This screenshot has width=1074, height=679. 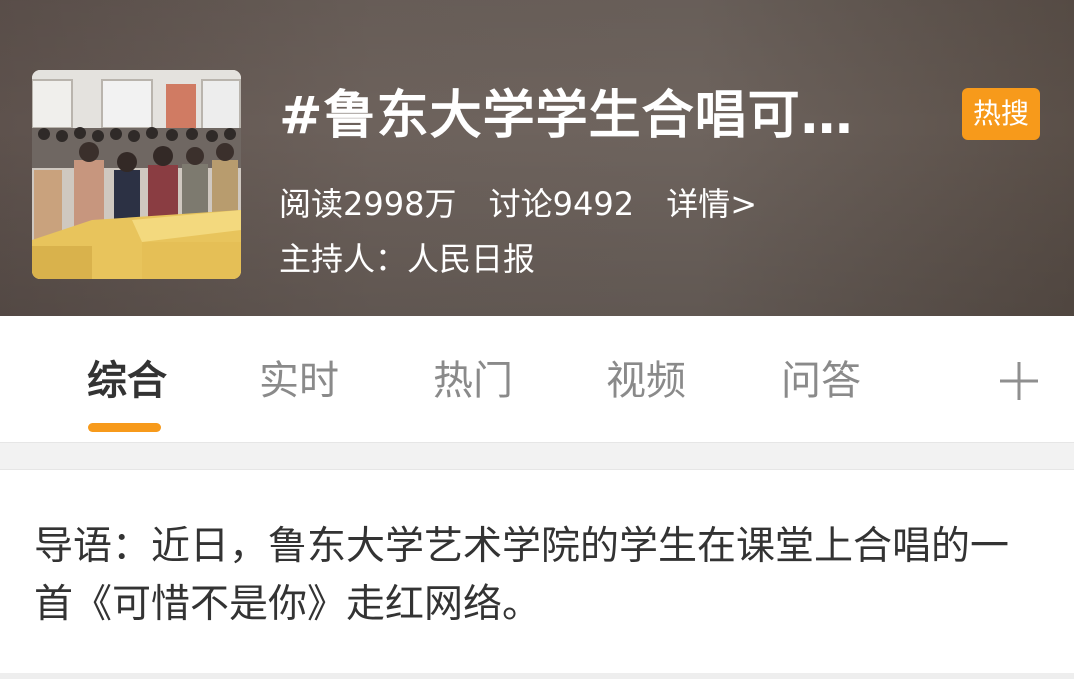 I want to click on section-divider, so click(x=537, y=456).